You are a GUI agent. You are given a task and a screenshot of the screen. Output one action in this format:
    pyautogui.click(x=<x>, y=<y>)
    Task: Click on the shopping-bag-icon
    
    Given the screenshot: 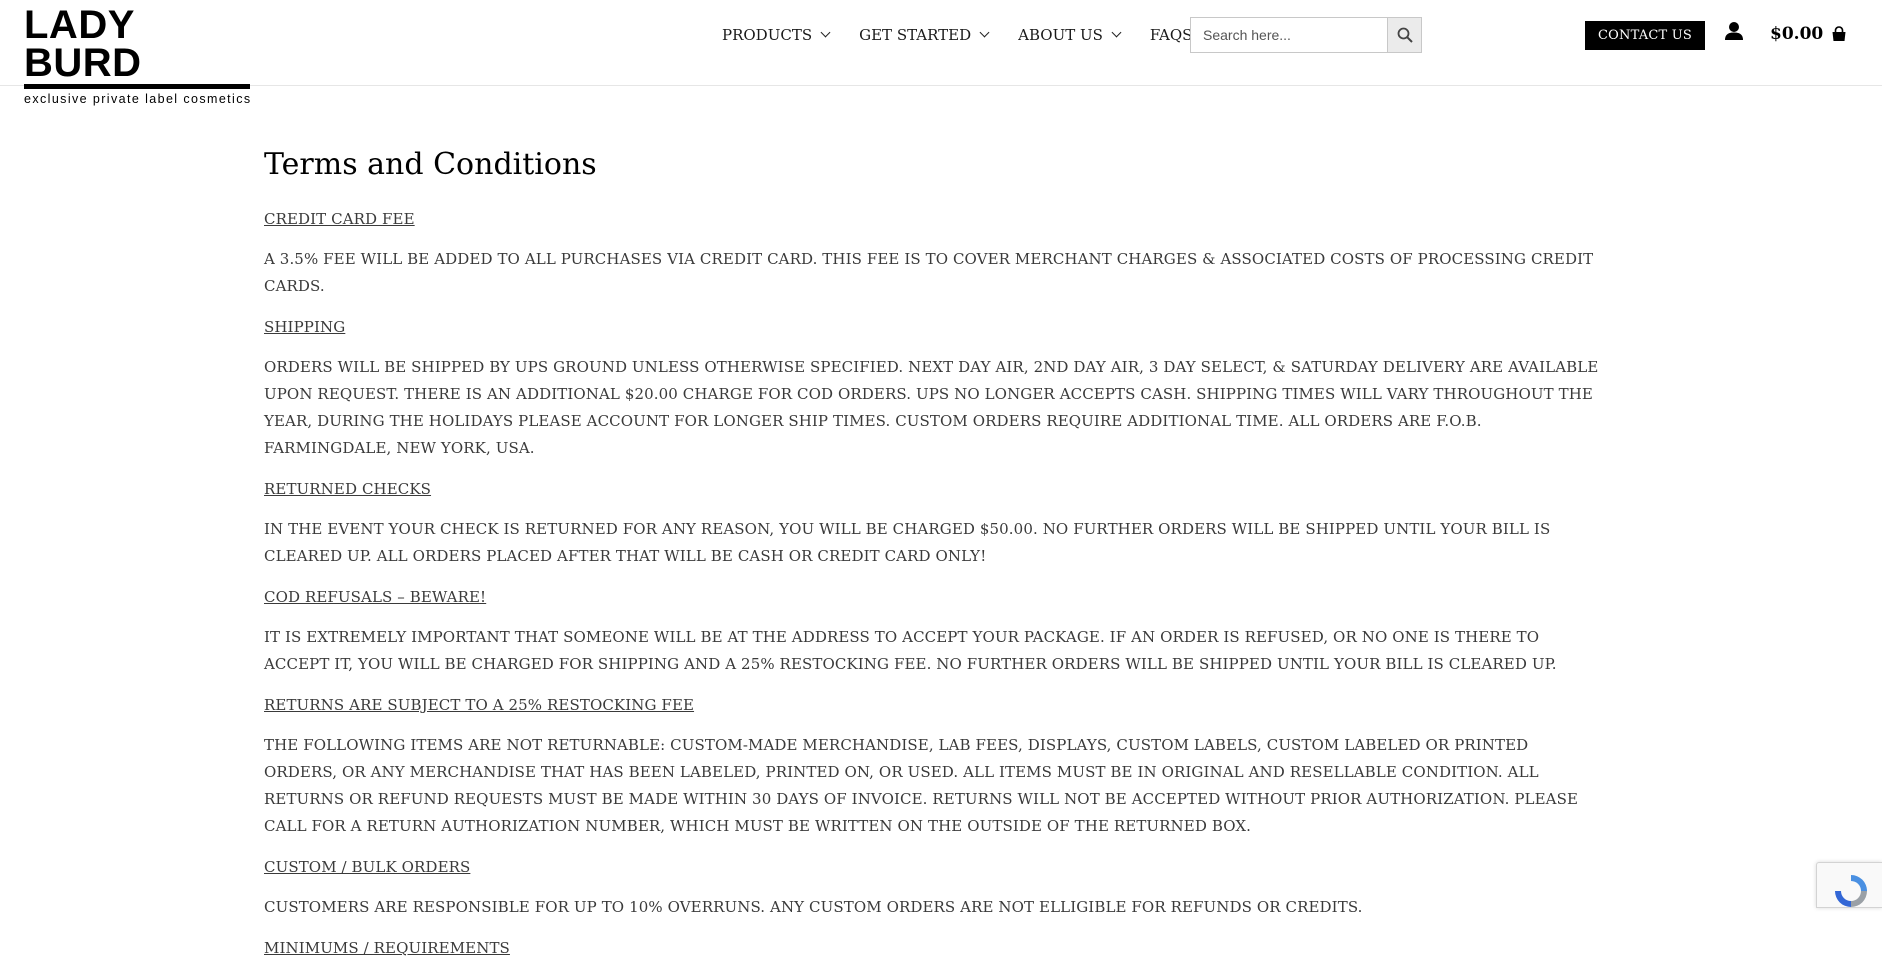 What is the action you would take?
    pyautogui.click(x=1839, y=33)
    